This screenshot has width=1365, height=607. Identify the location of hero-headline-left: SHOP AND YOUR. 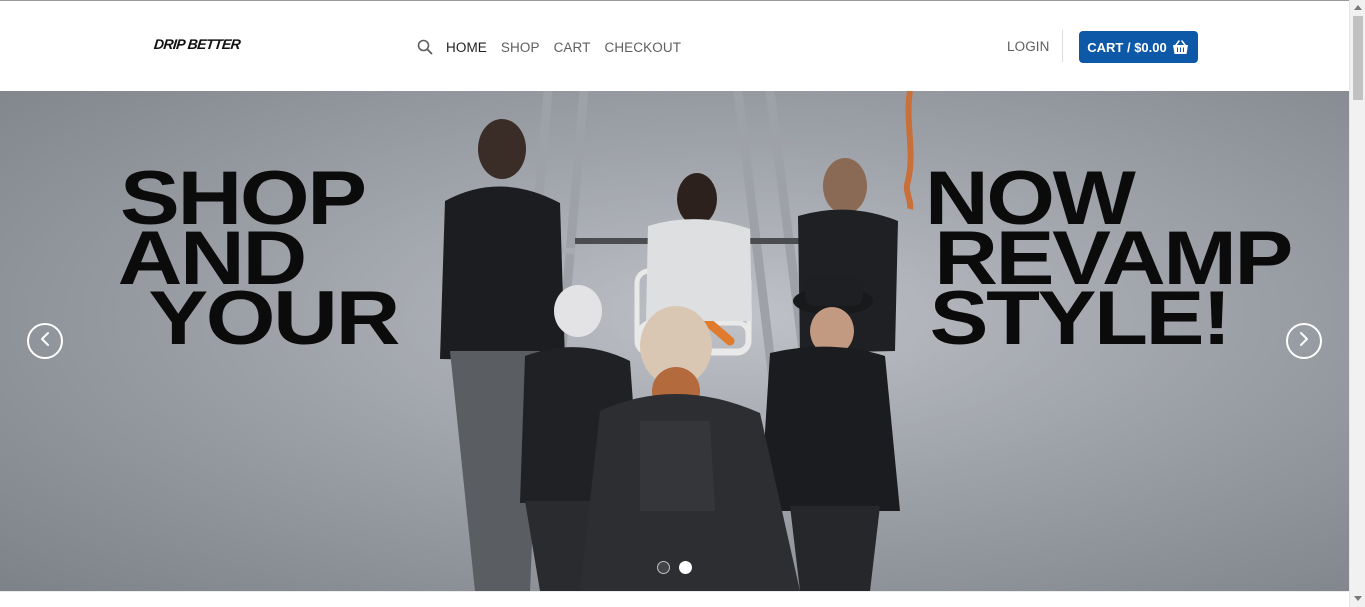
(259, 261).